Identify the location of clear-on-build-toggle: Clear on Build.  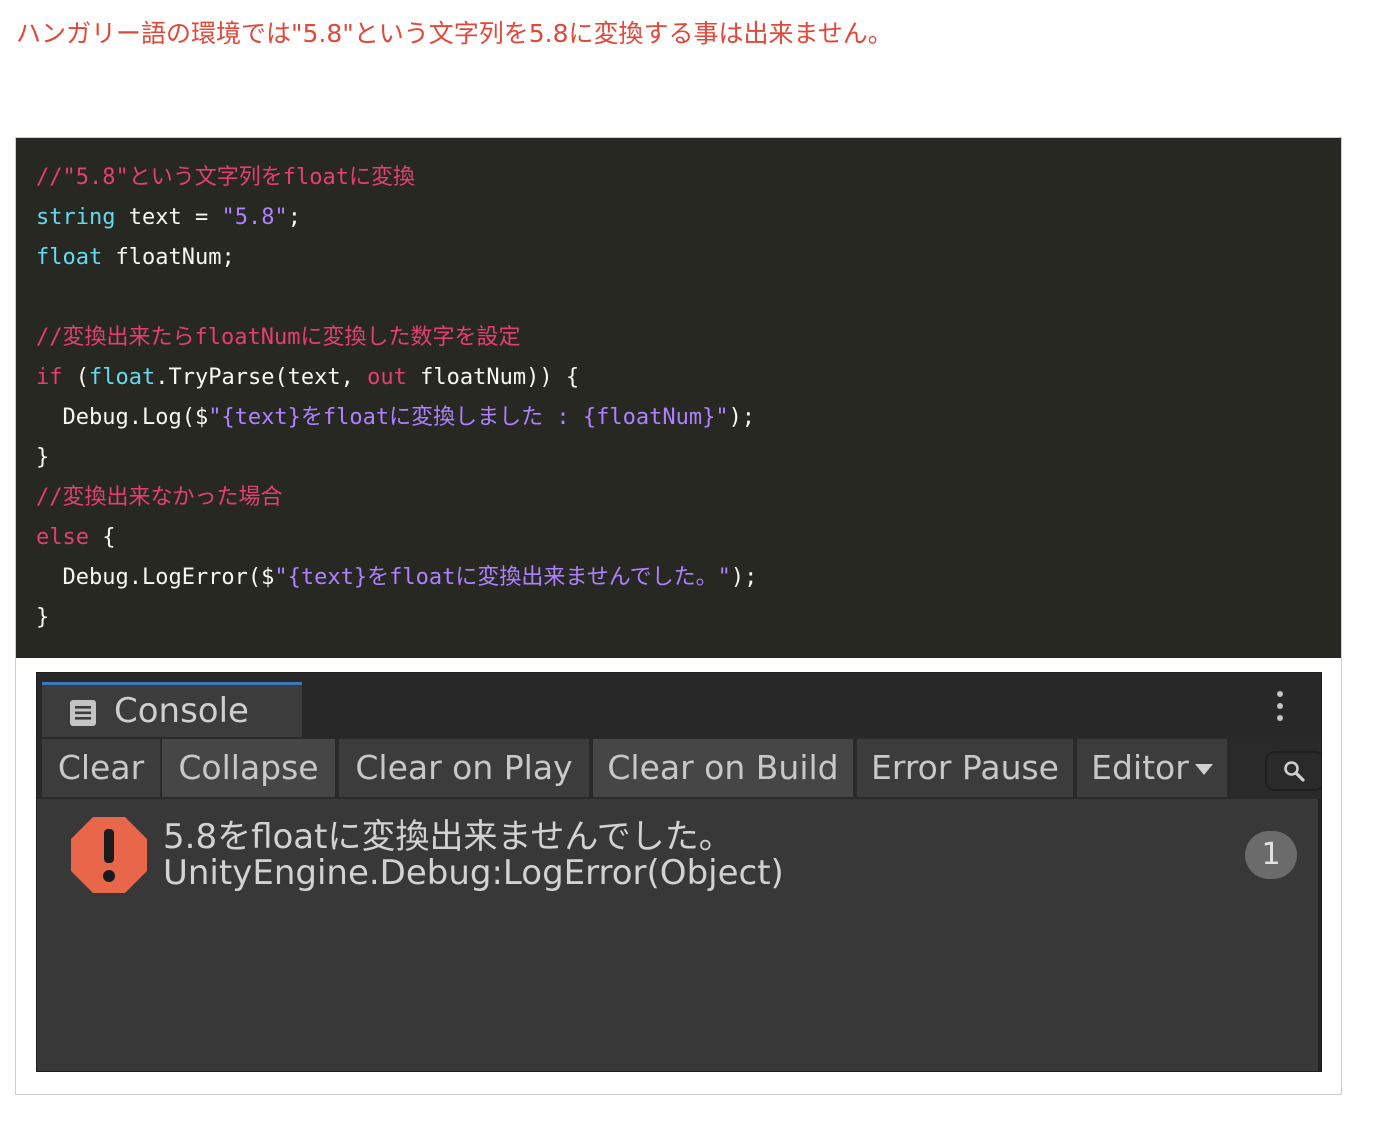
(723, 768).